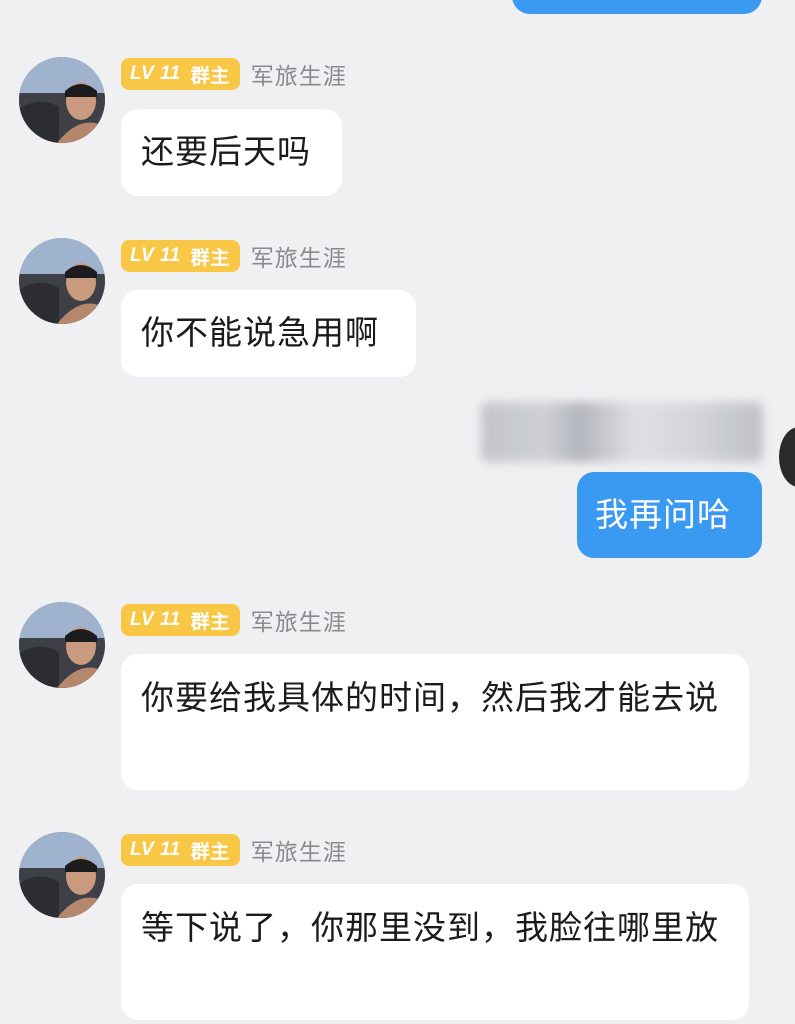  What do you see at coordinates (622, 432) in the screenshot?
I see `blurred-sender-name` at bounding box center [622, 432].